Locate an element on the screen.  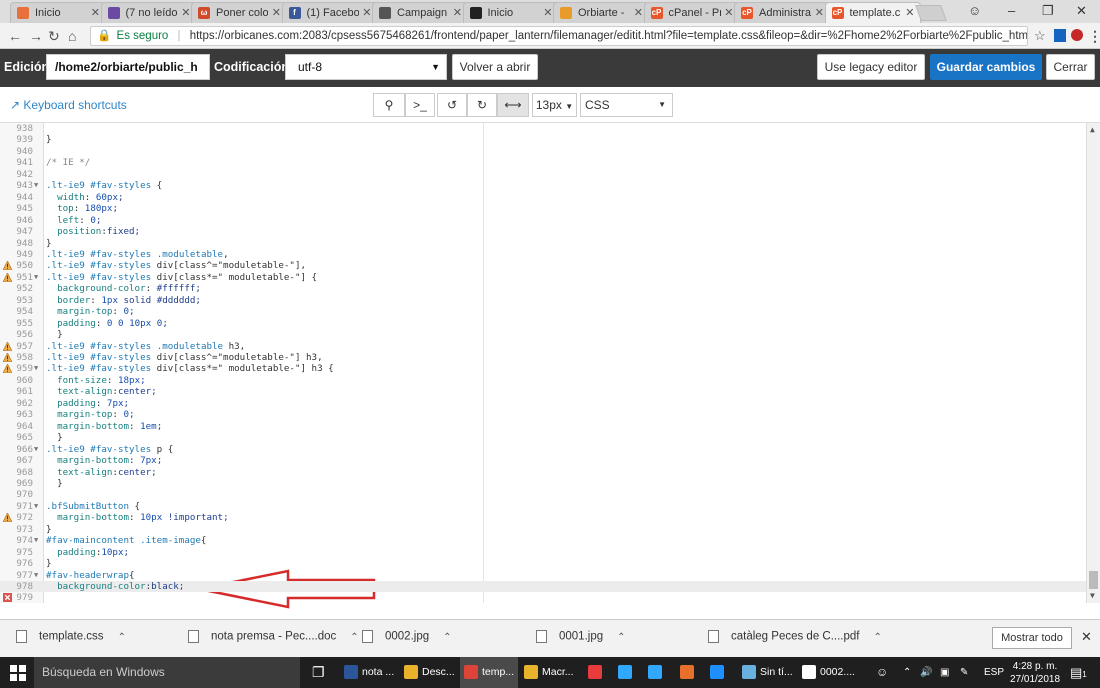
reopen-button: Volver a abrir is located at coordinates (495, 67).